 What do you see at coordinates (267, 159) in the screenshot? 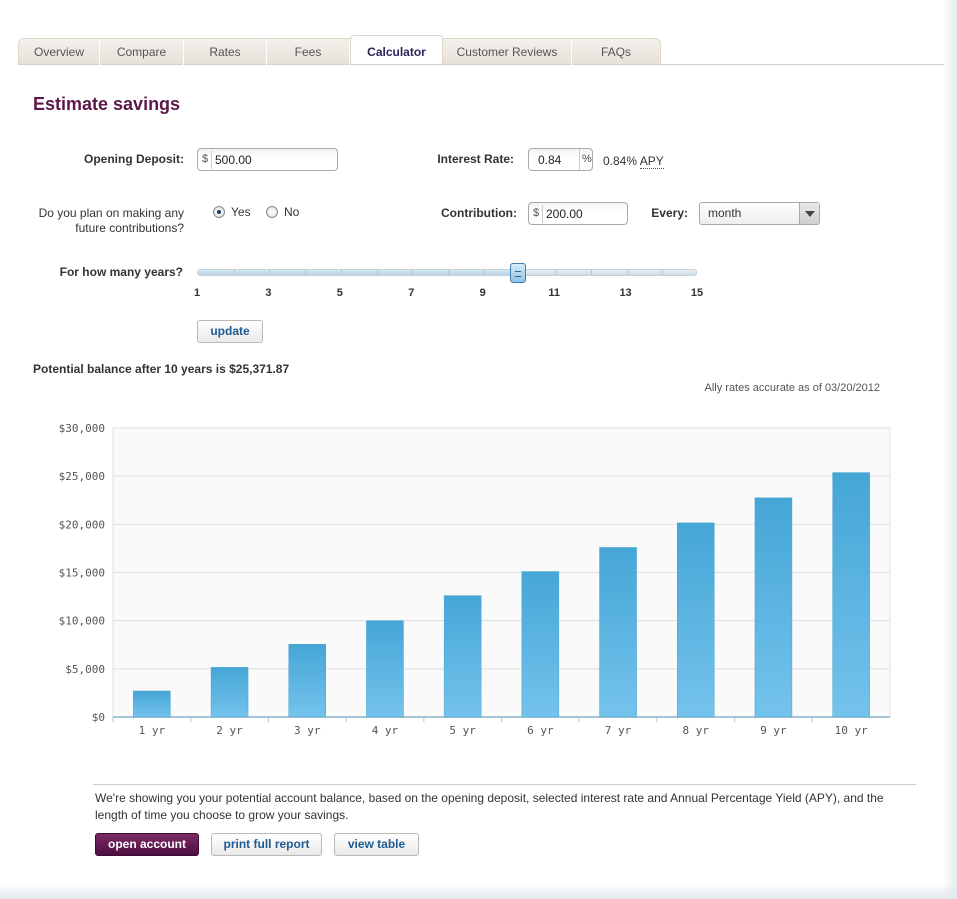
I see `opening-deposit-field: $ 500.00` at bounding box center [267, 159].